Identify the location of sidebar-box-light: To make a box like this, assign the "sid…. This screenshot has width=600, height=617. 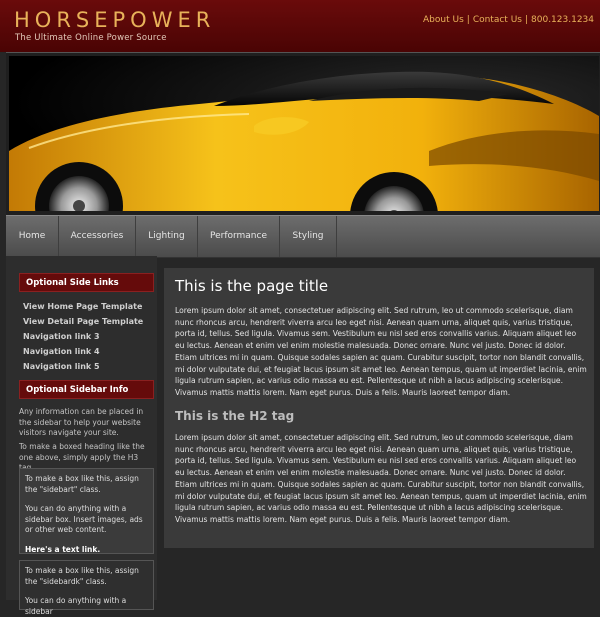
(86, 511).